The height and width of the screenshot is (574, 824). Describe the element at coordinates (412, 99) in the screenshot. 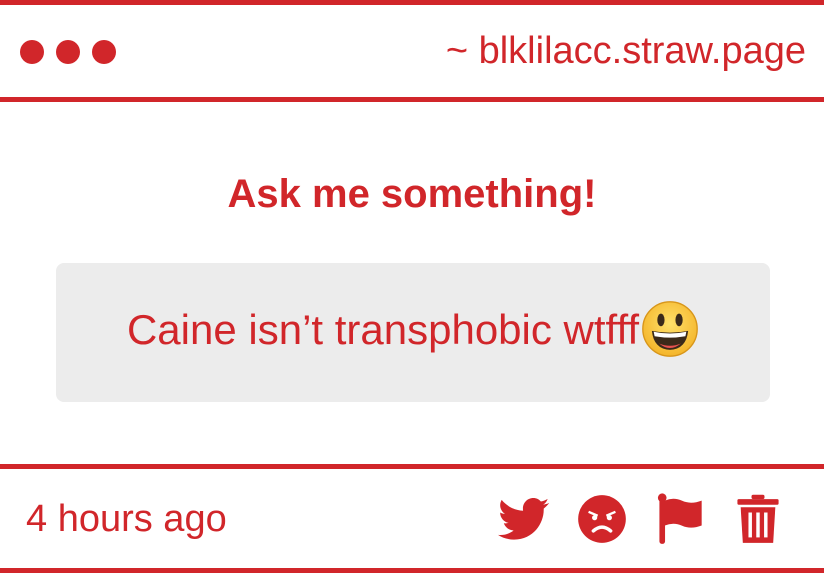

I see `header-divider` at that location.